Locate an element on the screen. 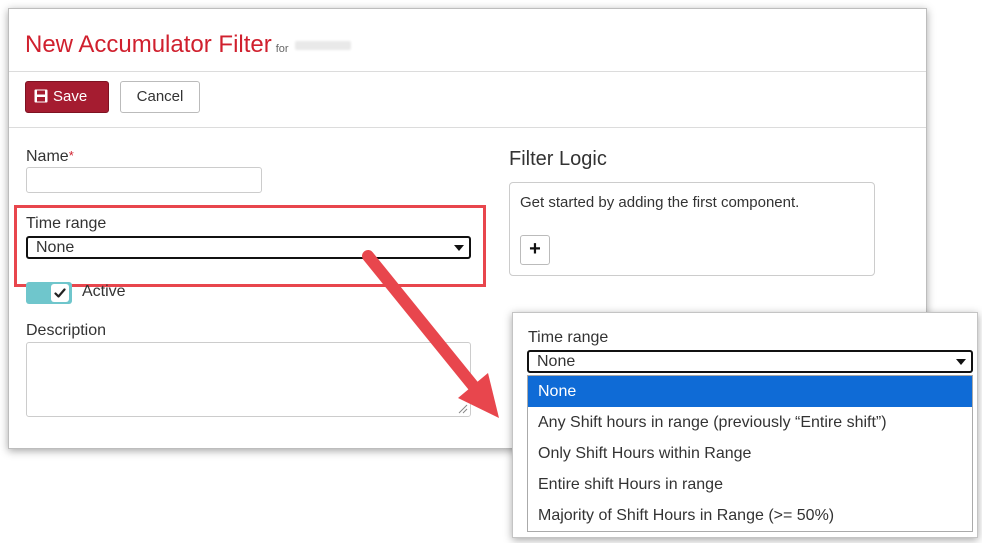  option-entire-shift-hours: Entire shift Hours in range is located at coordinates (750, 484).